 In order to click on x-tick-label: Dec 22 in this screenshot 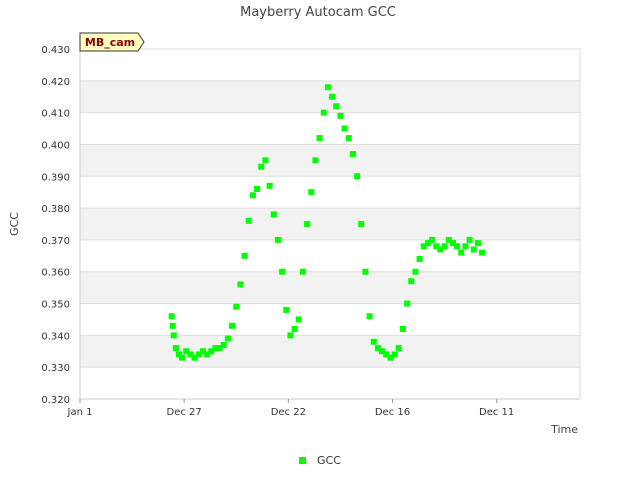, I will do `click(288, 412)`.